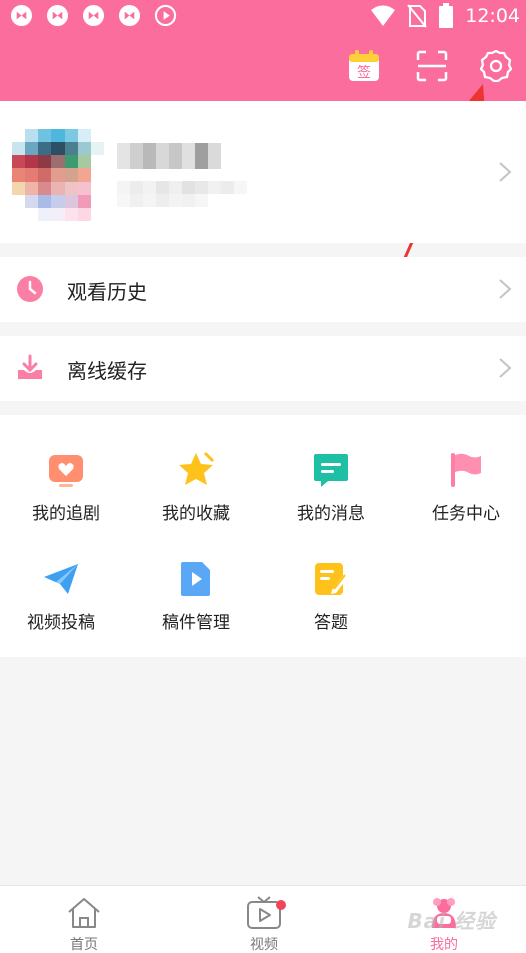 The width and height of the screenshot is (526, 953). What do you see at coordinates (66, 487) in the screenshot?
I see `grid-item-my-dramas: 我的追剧` at bounding box center [66, 487].